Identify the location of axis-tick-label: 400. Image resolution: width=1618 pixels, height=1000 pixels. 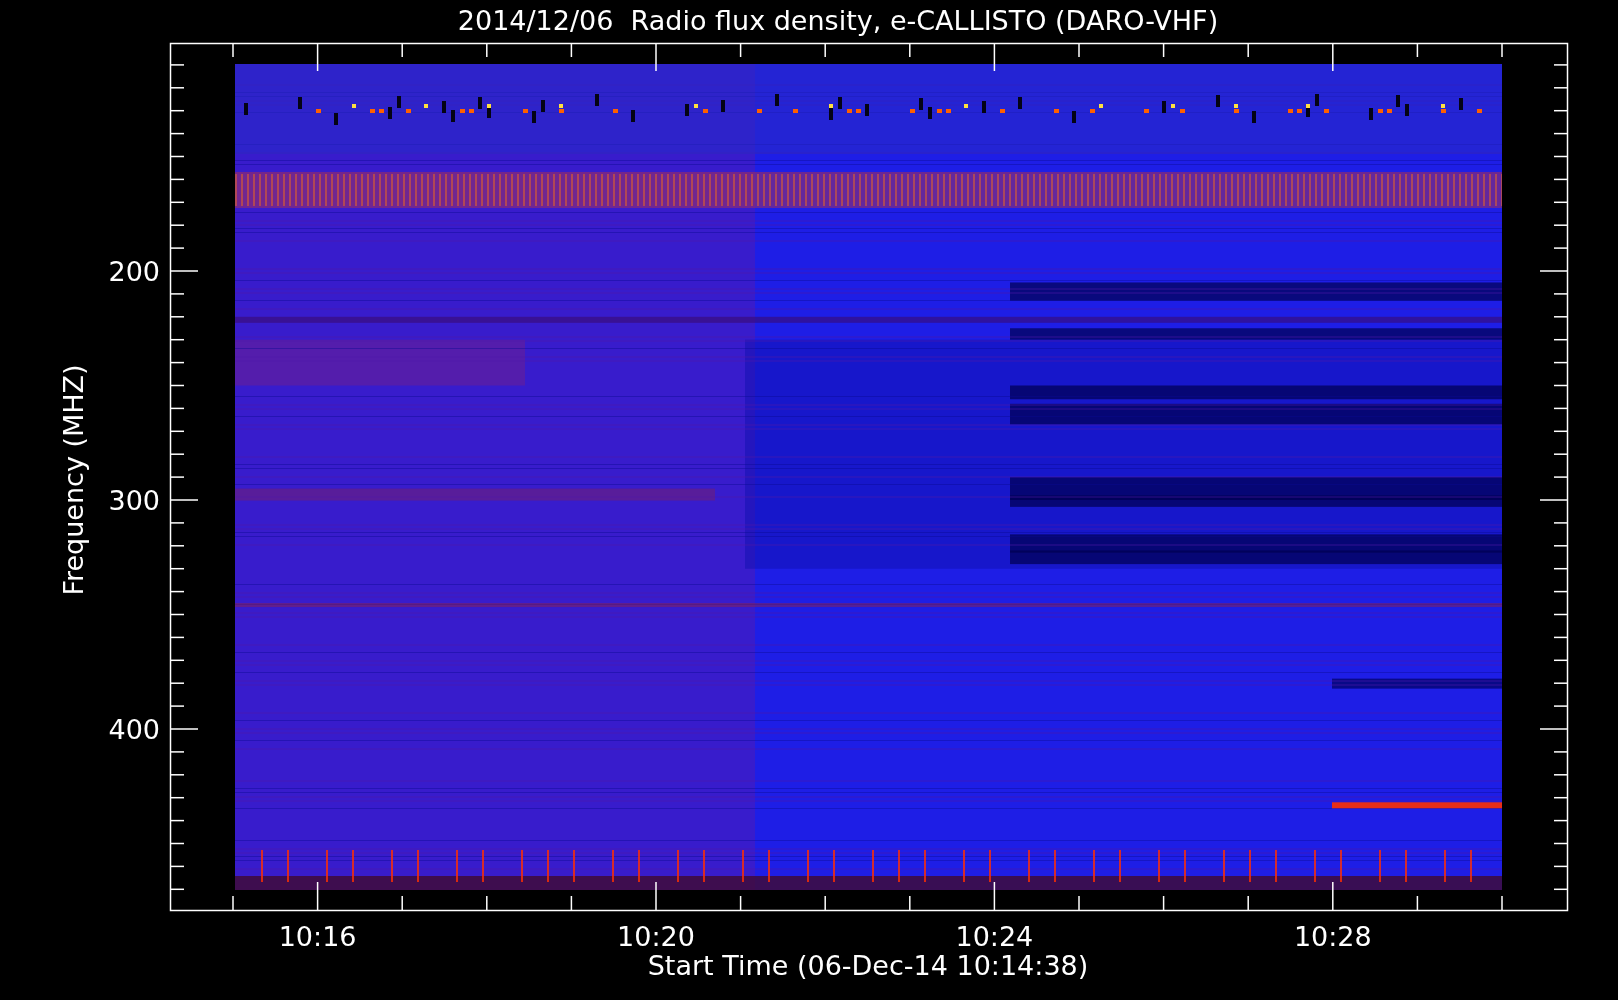
(134, 729).